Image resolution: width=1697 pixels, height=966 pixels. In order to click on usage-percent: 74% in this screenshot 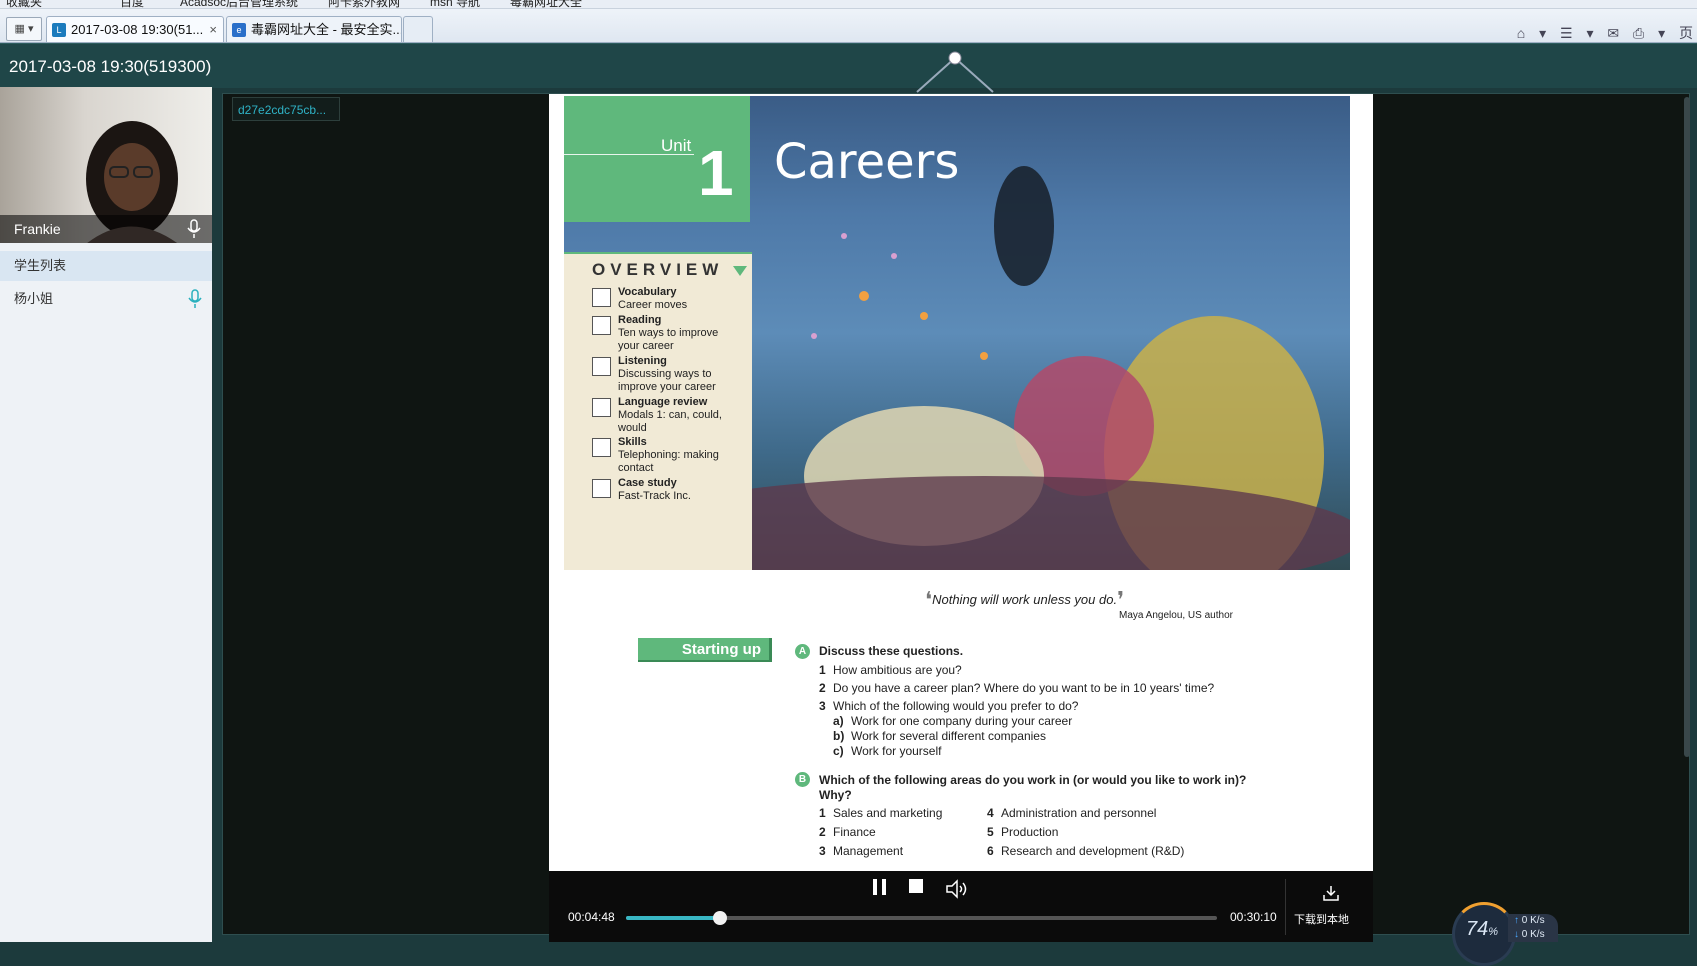, I will do `click(1482, 929)`.